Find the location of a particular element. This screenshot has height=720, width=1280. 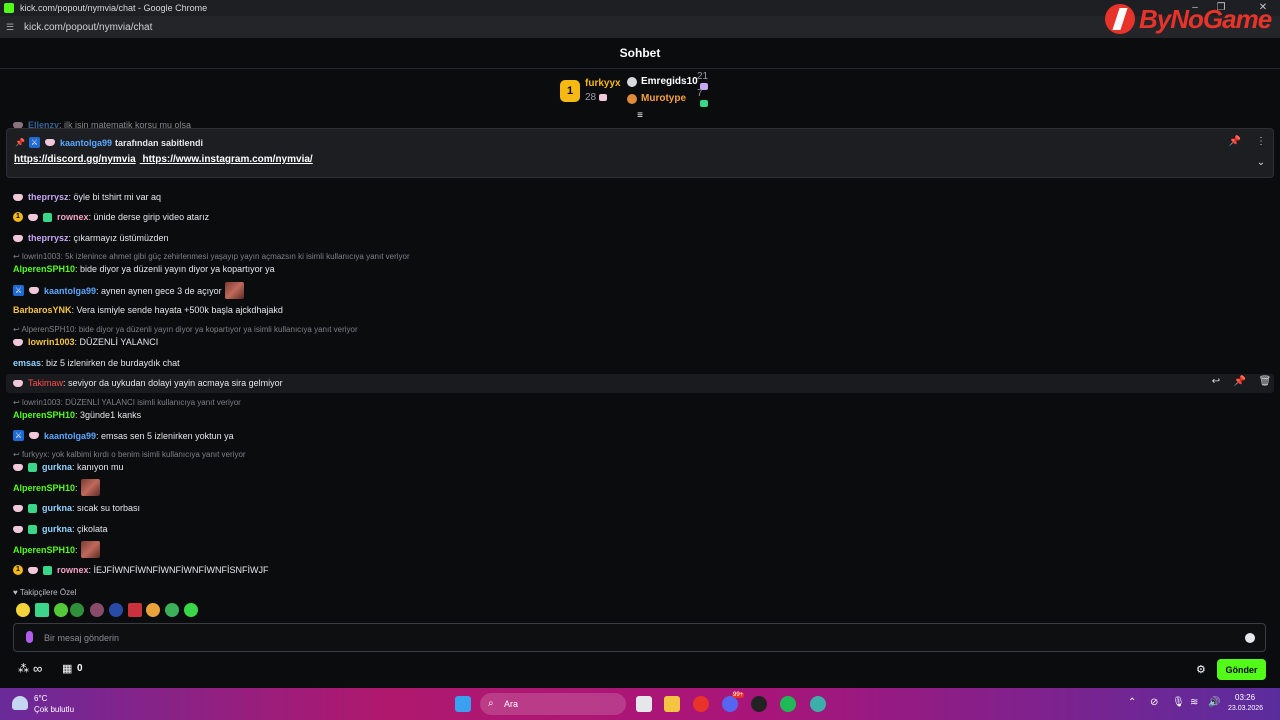

discord-link: https://discord.gg/nymvia is located at coordinates (75, 159).